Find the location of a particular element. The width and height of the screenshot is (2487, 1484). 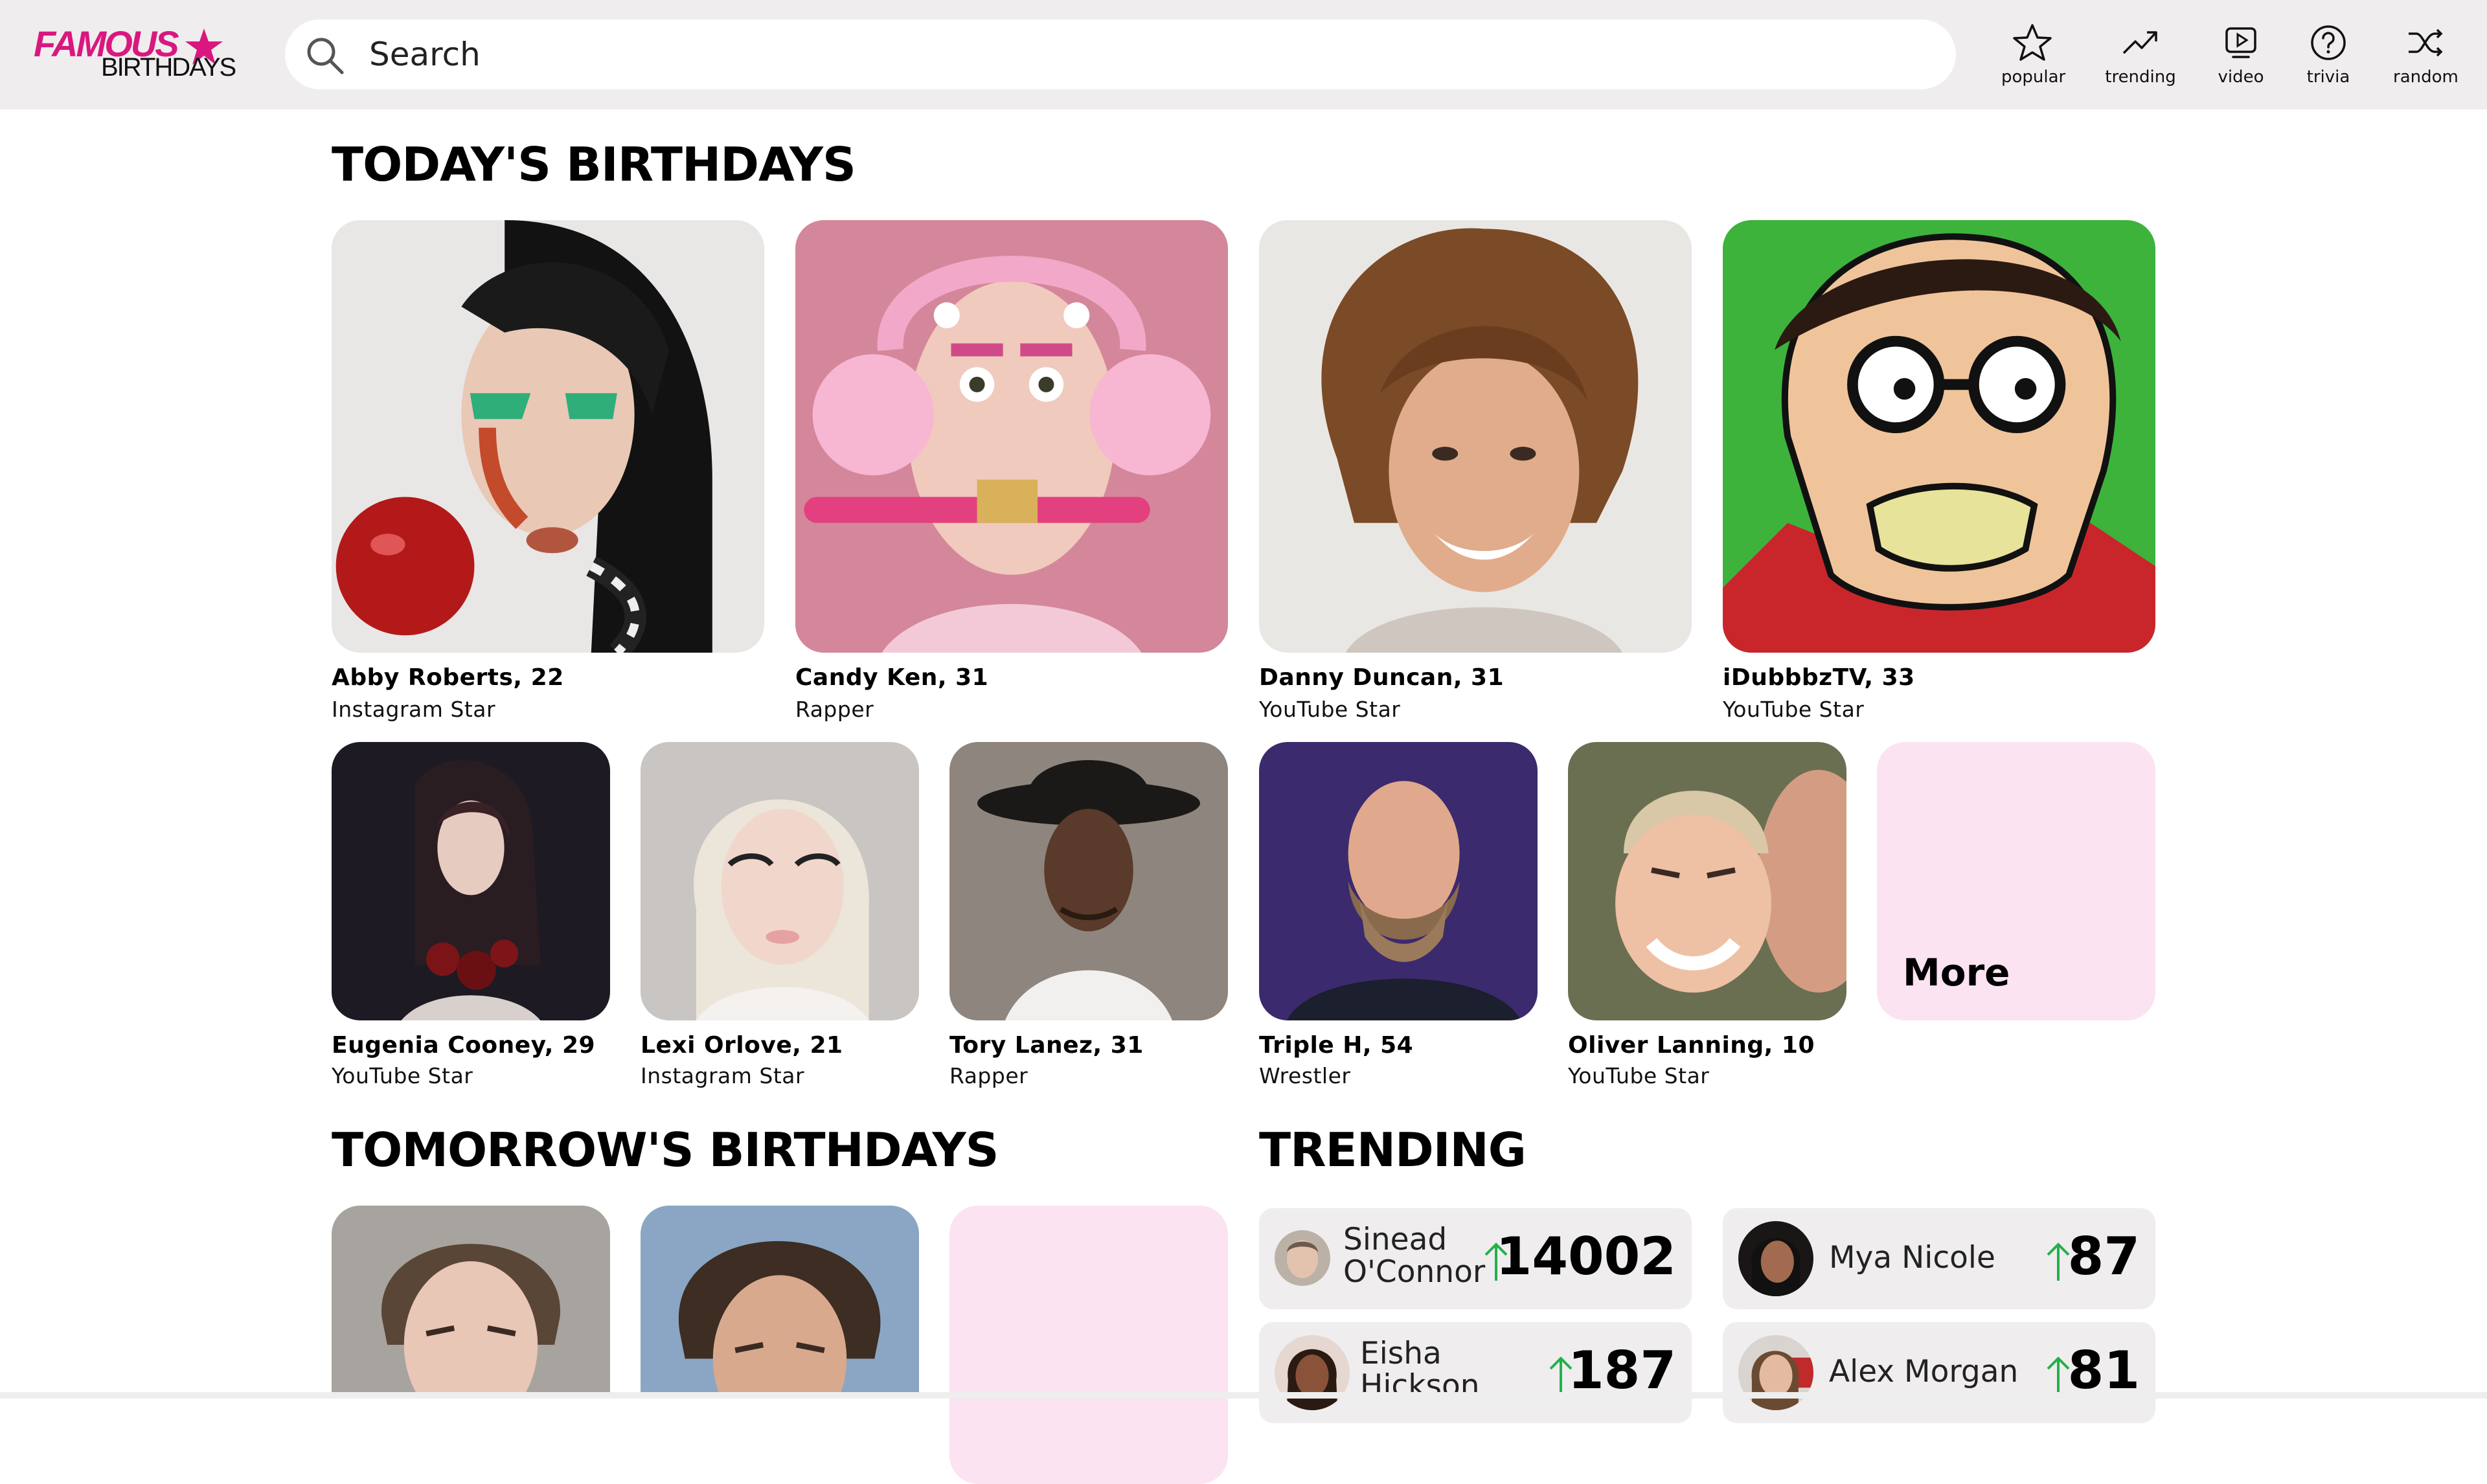

celebrity-card: Triple H, 54 Wrestler is located at coordinates (1398, 917).